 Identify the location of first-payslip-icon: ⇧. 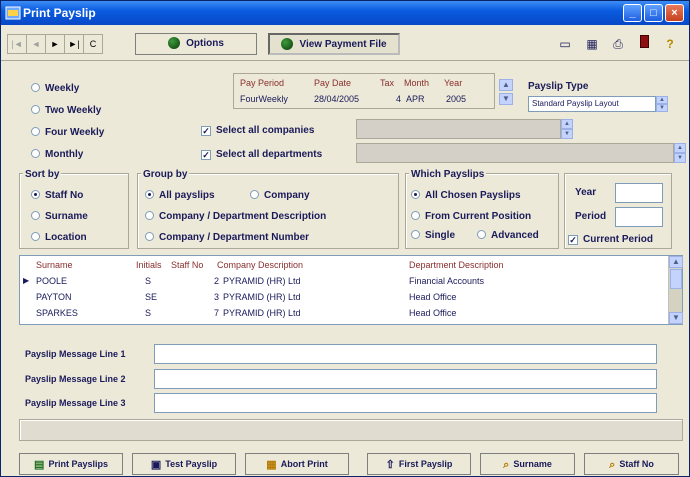
(390, 465).